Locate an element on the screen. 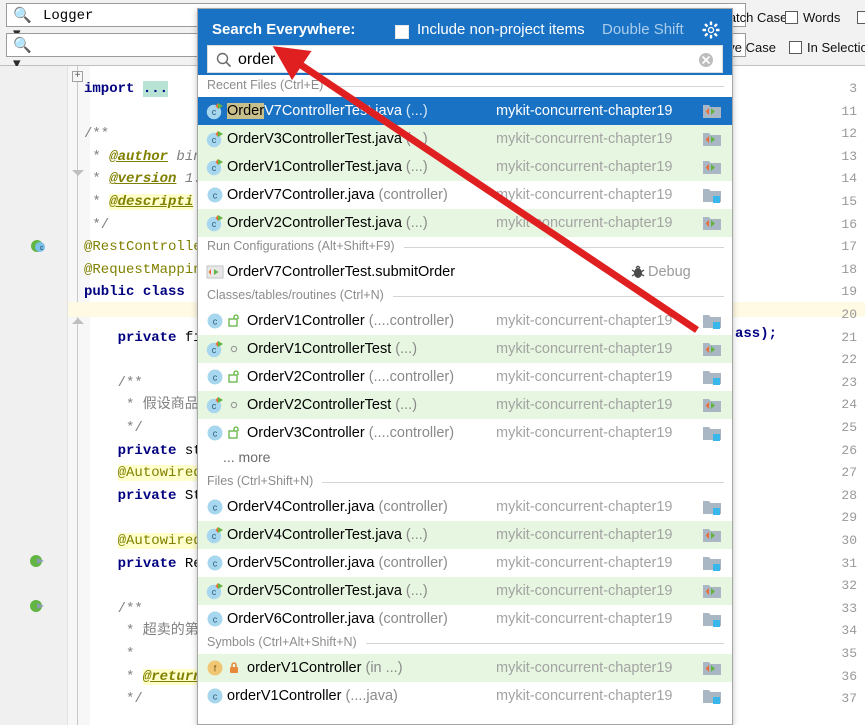  line-number: 19 is located at coordinates (849, 292).